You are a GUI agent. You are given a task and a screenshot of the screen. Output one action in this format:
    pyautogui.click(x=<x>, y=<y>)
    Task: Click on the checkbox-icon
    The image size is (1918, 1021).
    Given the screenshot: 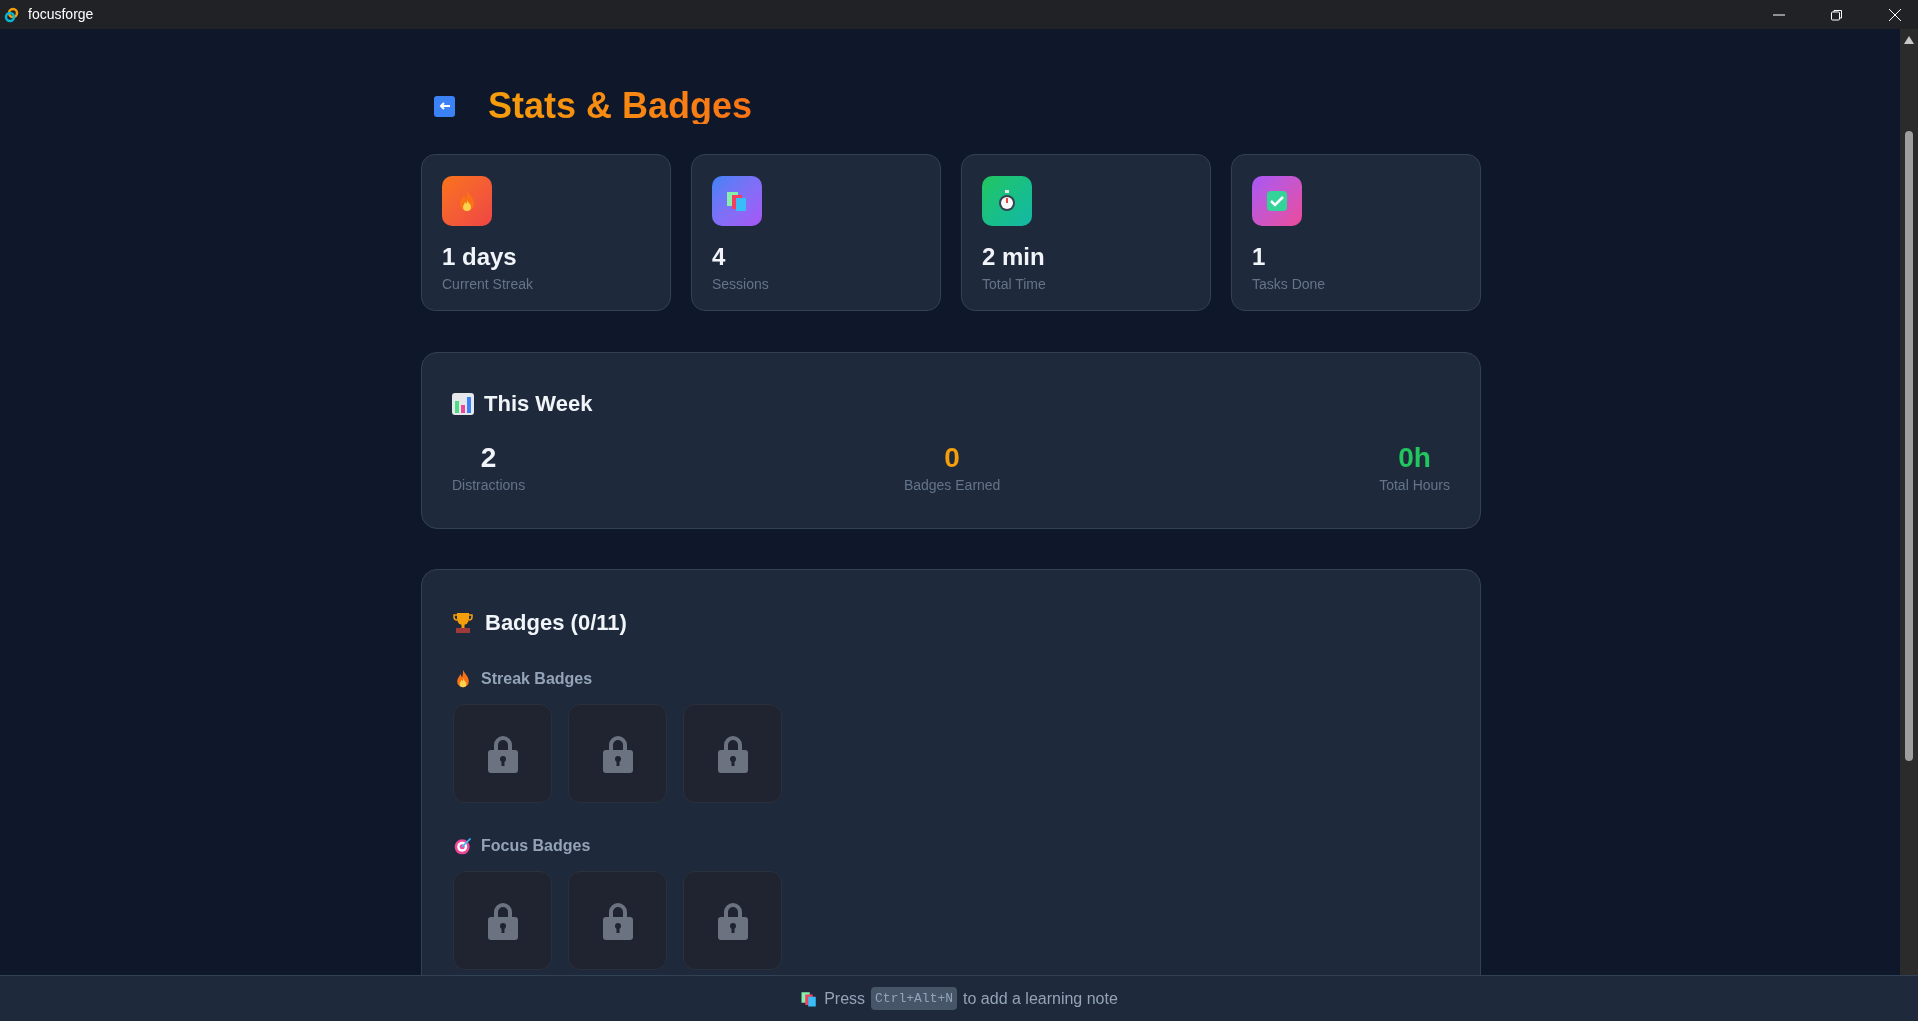 What is the action you would take?
    pyautogui.click(x=1277, y=201)
    